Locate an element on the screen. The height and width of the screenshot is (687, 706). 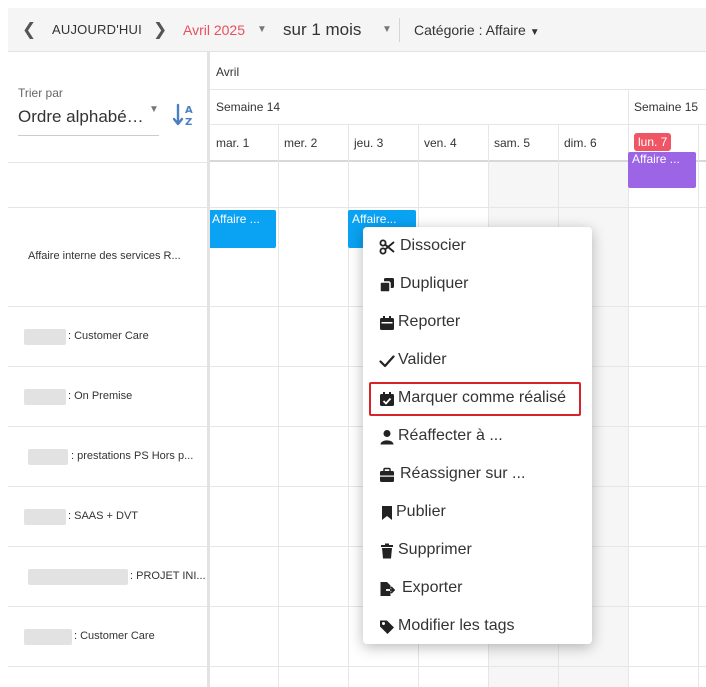
copy-icon is located at coordinates (386, 285).